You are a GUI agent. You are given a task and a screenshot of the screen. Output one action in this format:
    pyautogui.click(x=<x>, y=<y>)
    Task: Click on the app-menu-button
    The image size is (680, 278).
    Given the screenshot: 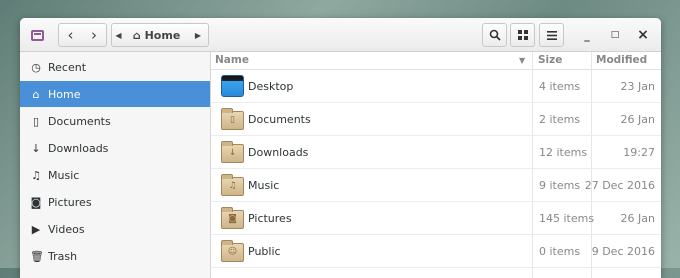 What is the action you would take?
    pyautogui.click(x=37, y=35)
    